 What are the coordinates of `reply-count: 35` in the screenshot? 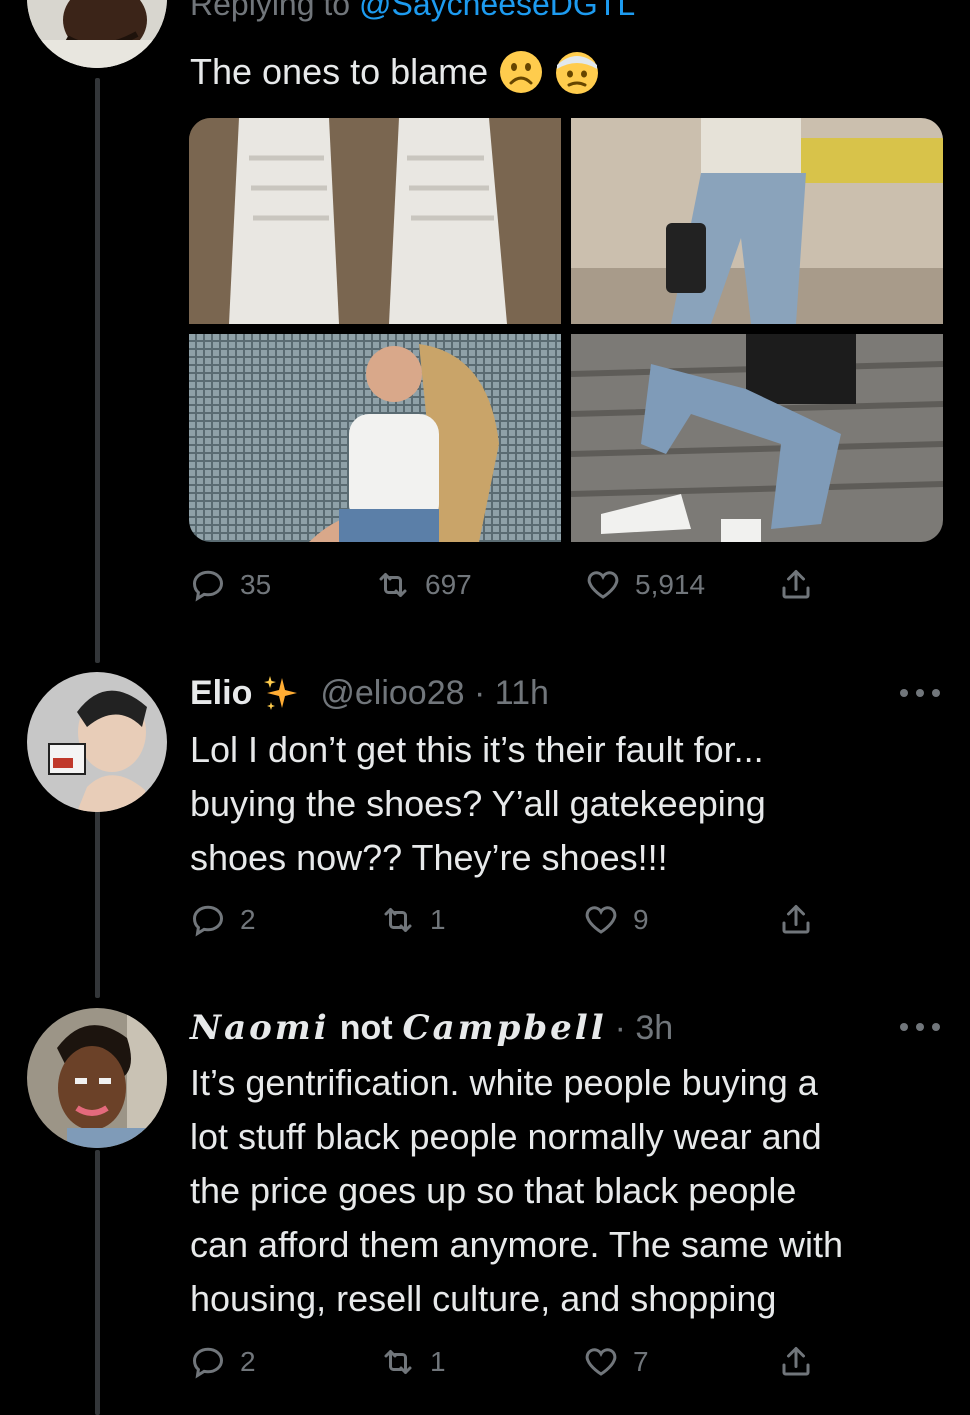 It's located at (256, 584).